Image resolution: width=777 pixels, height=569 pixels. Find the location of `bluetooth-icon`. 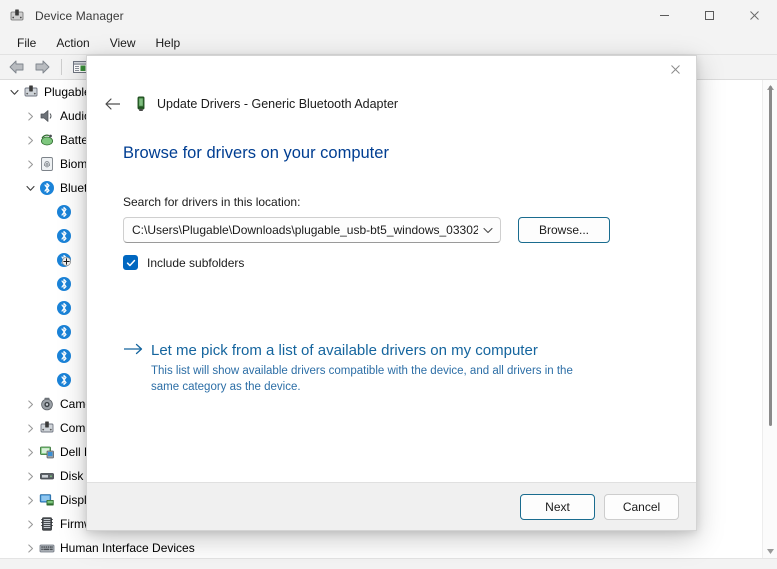

bluetooth-icon is located at coordinates (47, 188).